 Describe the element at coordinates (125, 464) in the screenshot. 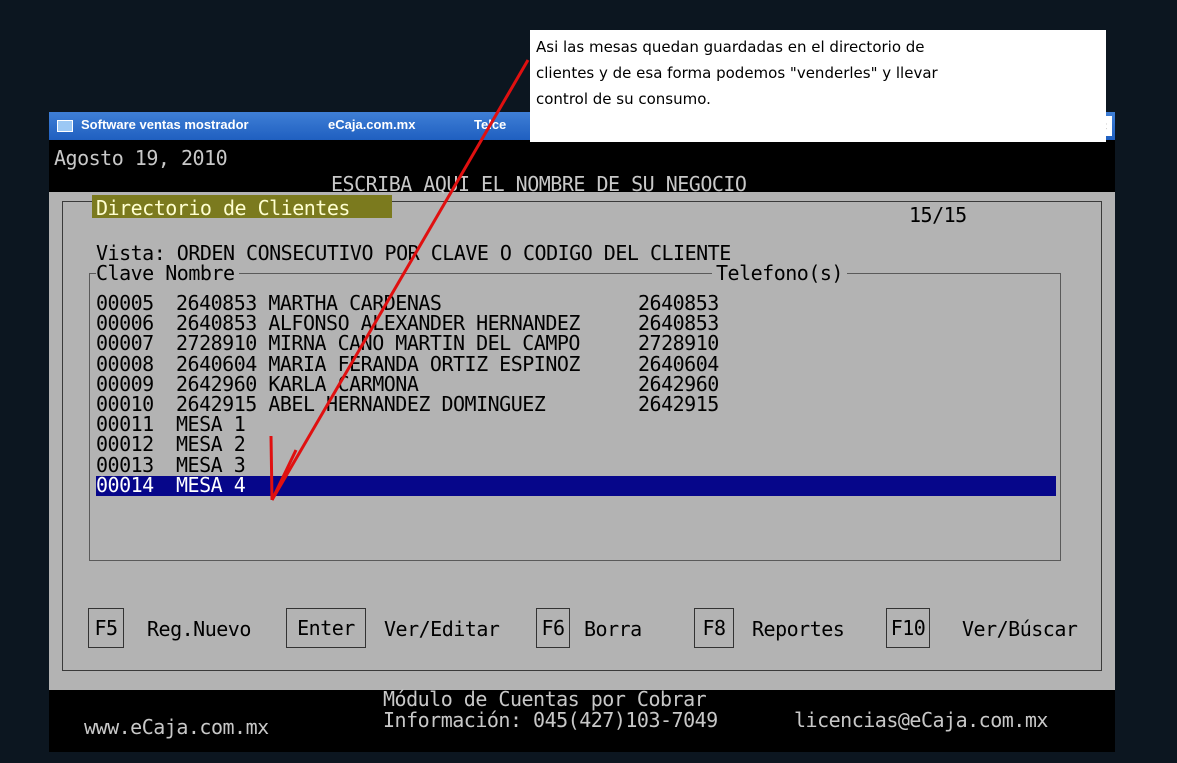

I see `cell-clave: 00013` at that location.